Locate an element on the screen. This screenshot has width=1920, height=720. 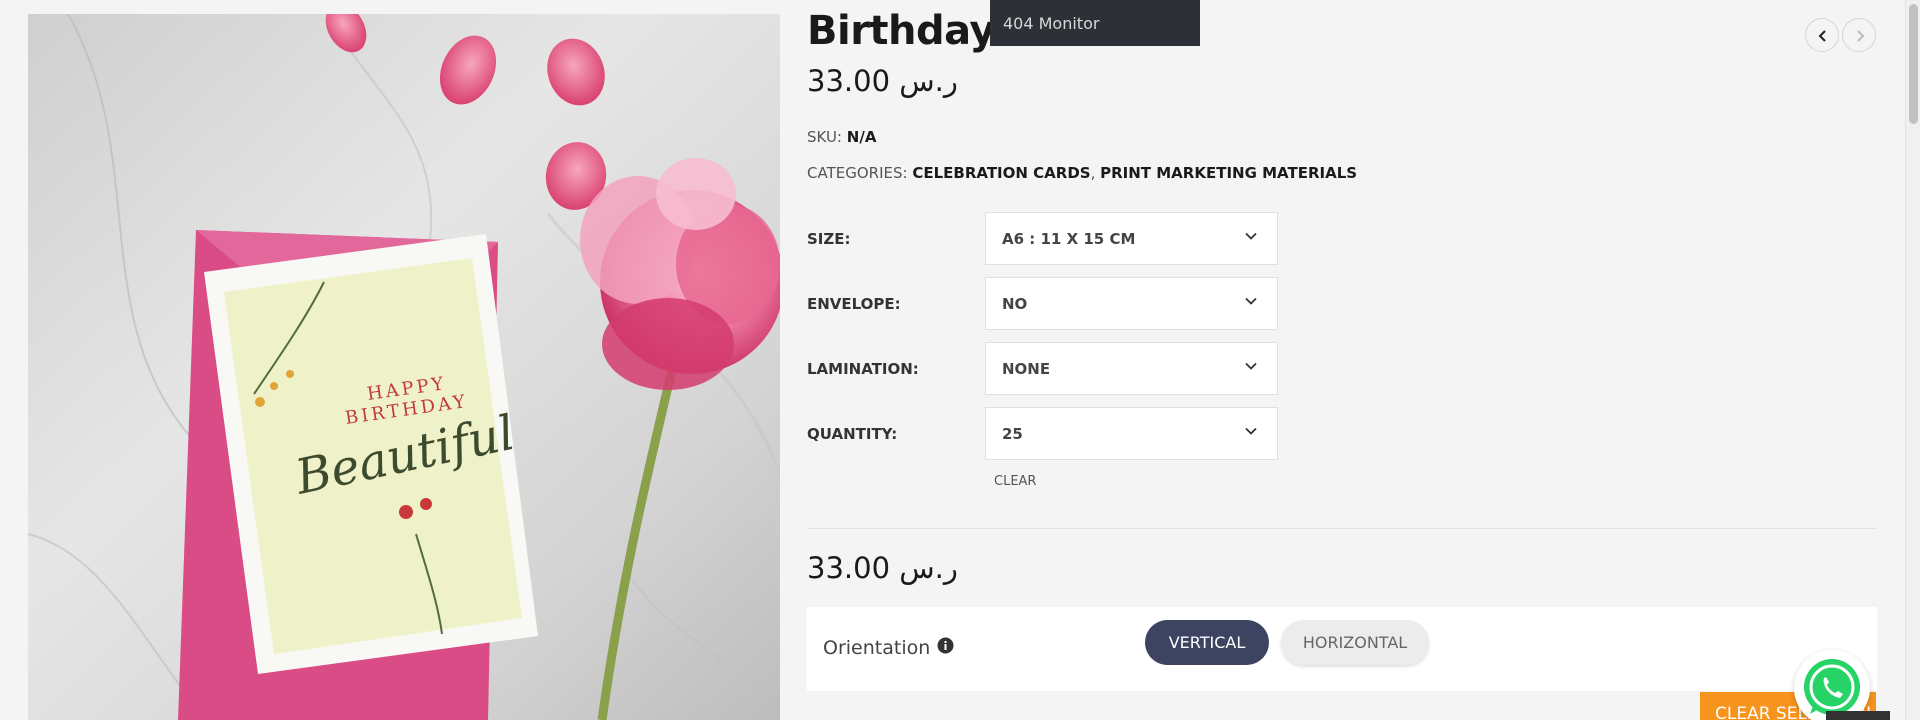
previous-product-button is located at coordinates (1822, 35).